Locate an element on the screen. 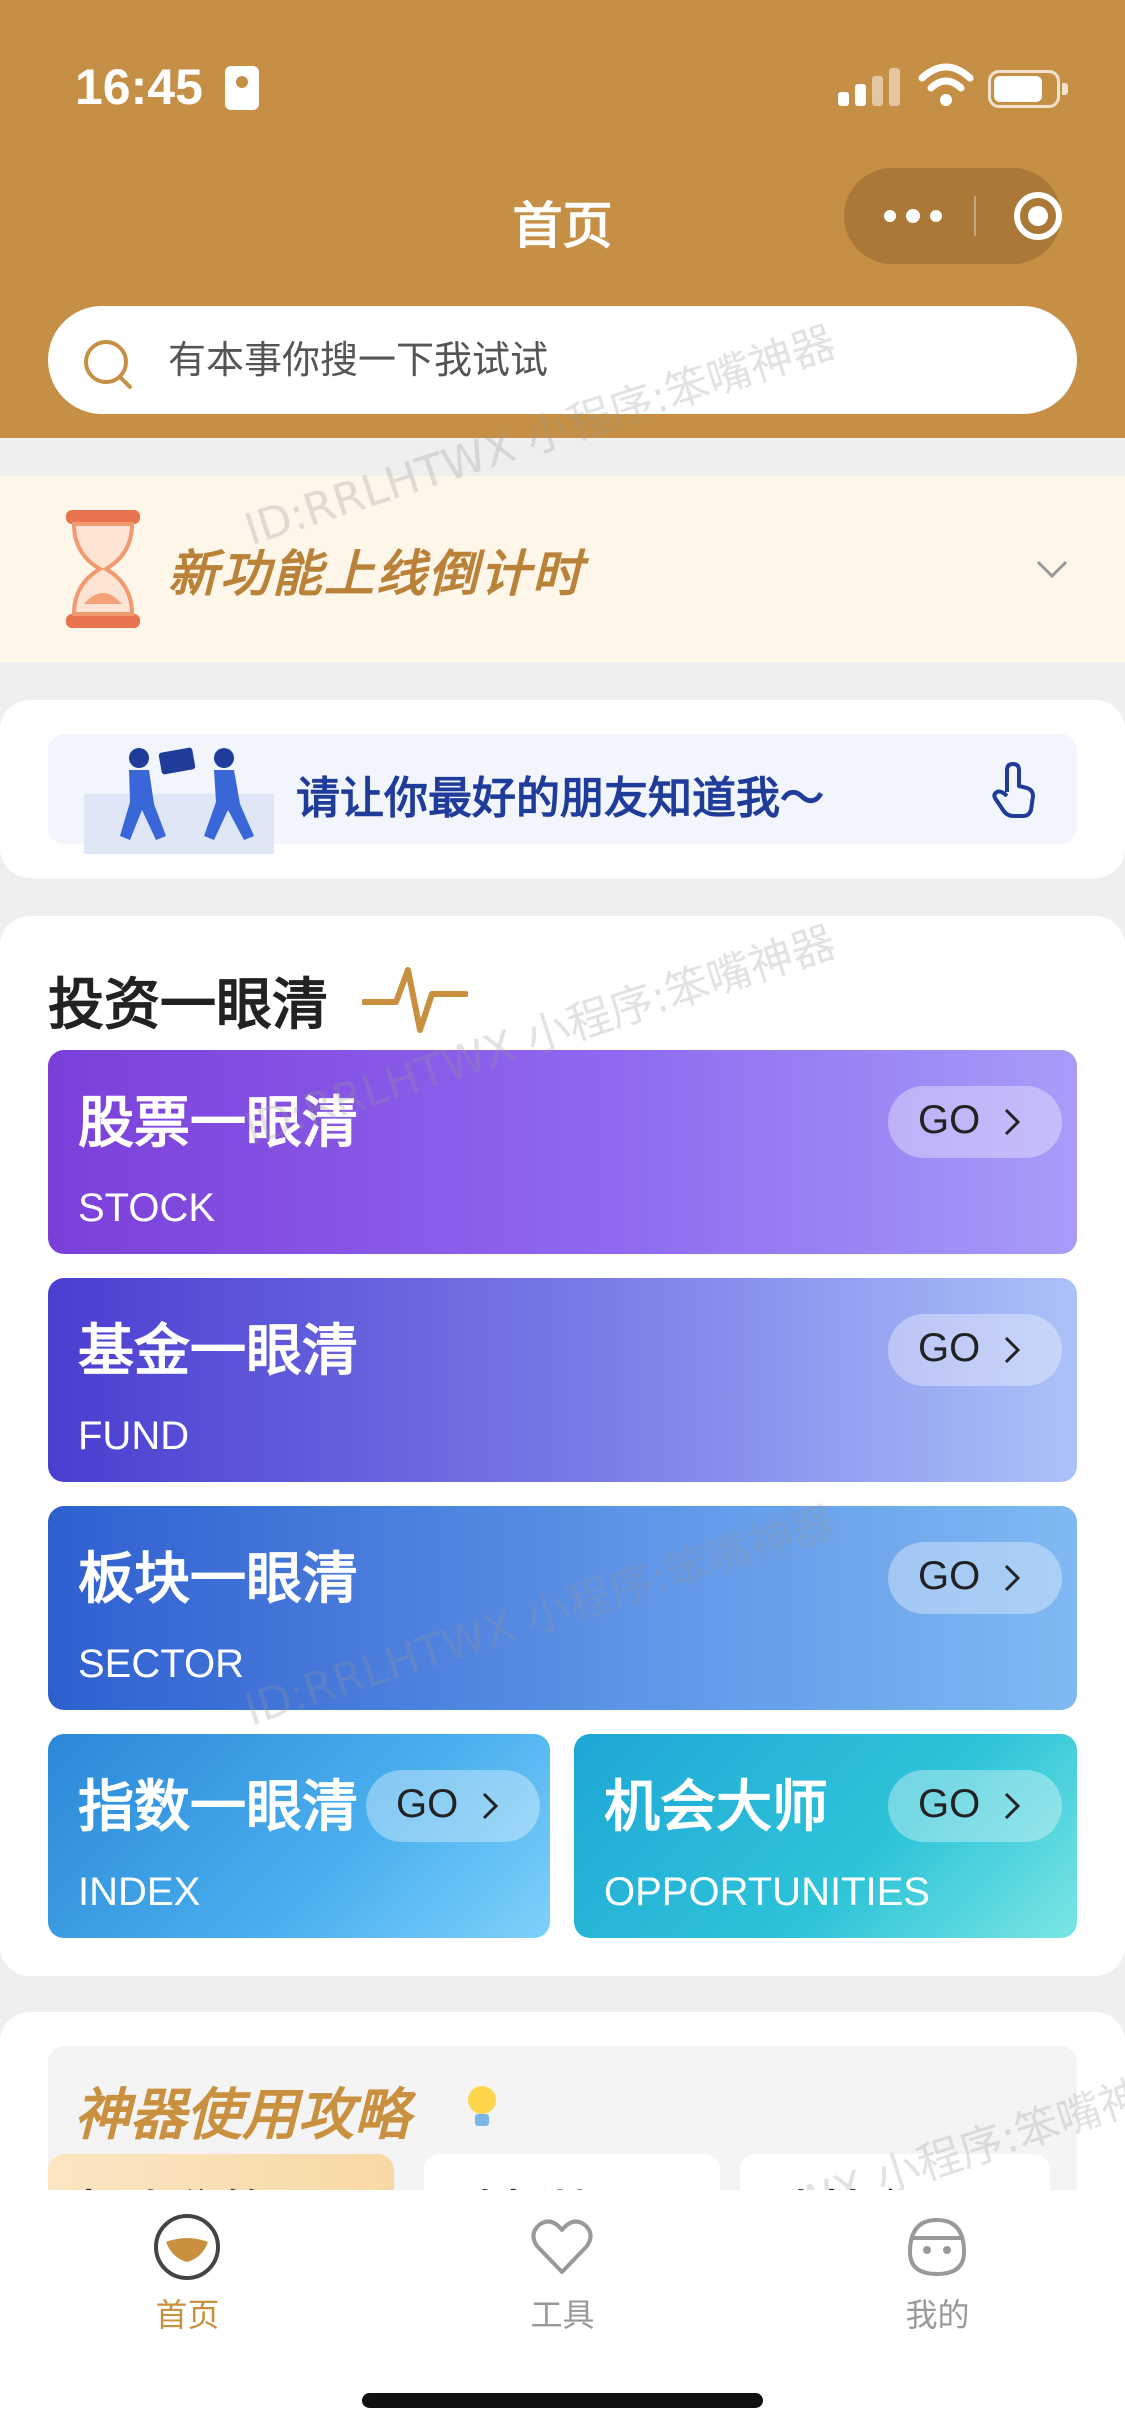 Image resolution: width=1125 pixels, height=2436 pixels. opportunities-tile-title: 机会大师 is located at coordinates (716, 1807).